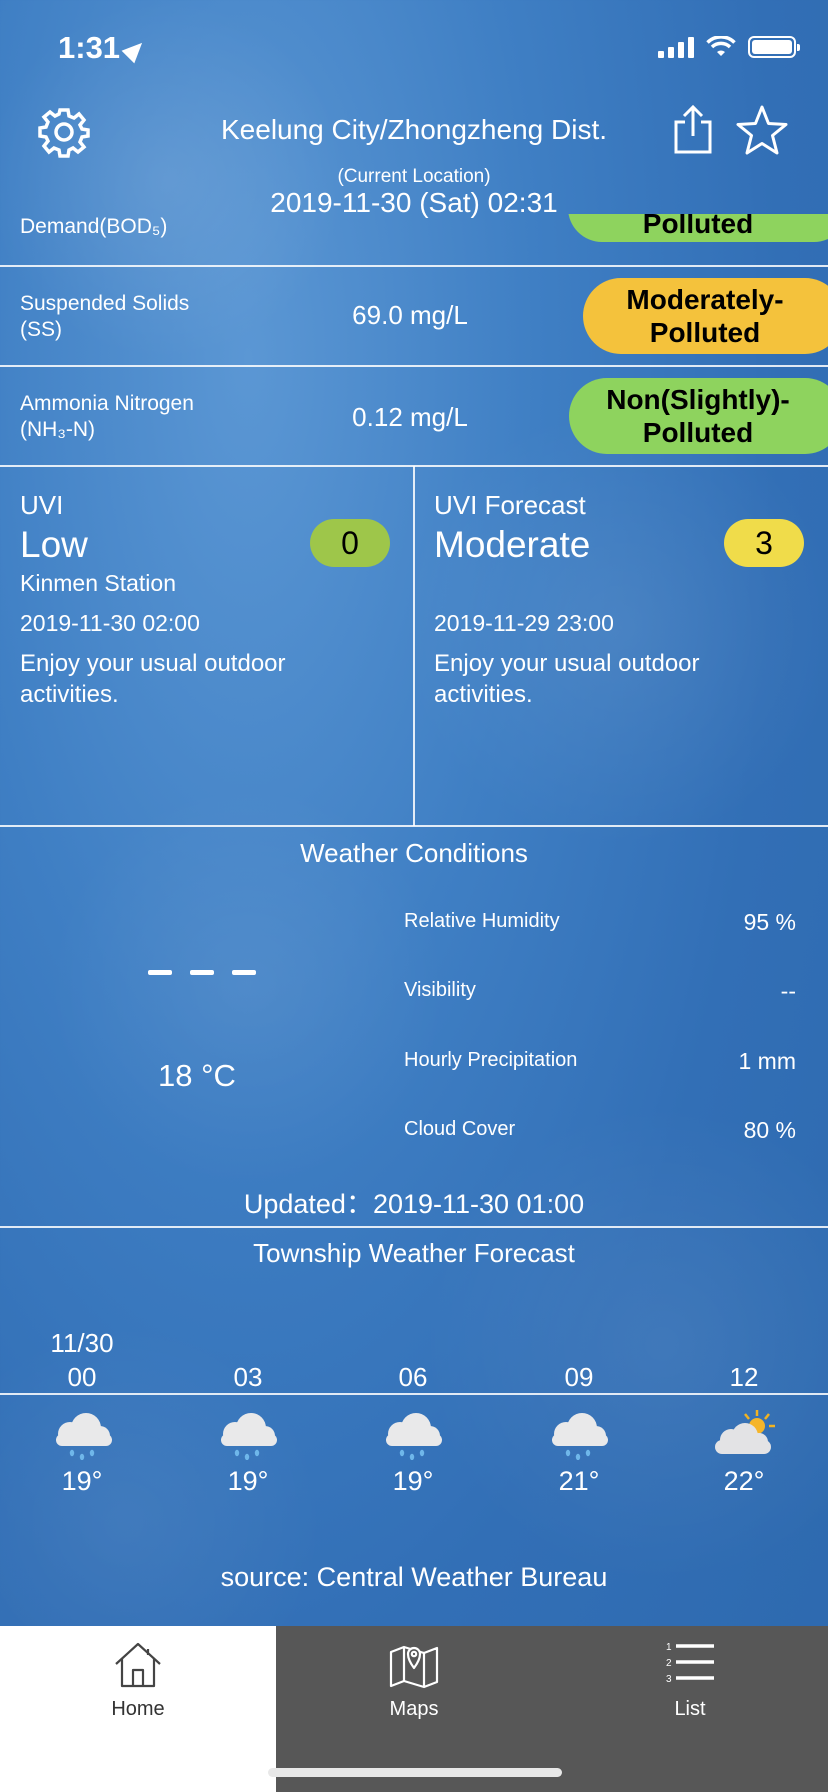 Image resolution: width=828 pixels, height=1792 pixels. What do you see at coordinates (579, 1377) in the screenshot?
I see `forecast-hour: 09` at bounding box center [579, 1377].